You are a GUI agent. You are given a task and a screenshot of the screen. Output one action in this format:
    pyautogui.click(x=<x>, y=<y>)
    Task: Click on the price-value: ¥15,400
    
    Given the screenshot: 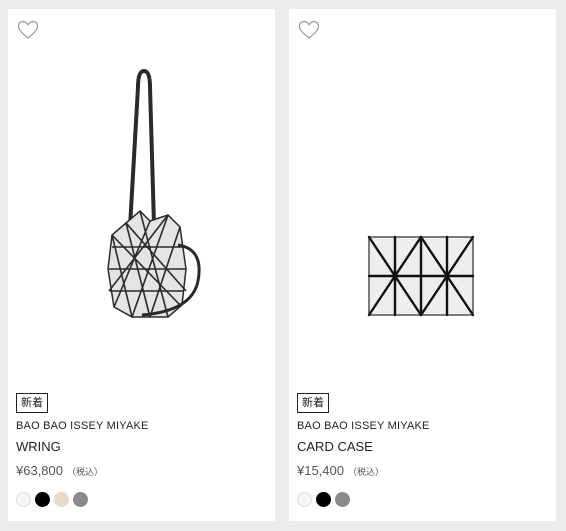 What is the action you would take?
    pyautogui.click(x=320, y=470)
    